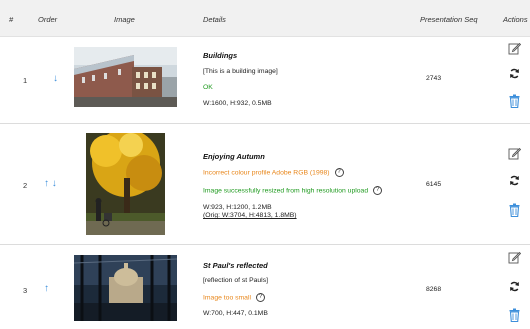 Image resolution: width=530 pixels, height=329 pixels. What do you see at coordinates (11, 19) in the screenshot?
I see `col-hash: #` at bounding box center [11, 19].